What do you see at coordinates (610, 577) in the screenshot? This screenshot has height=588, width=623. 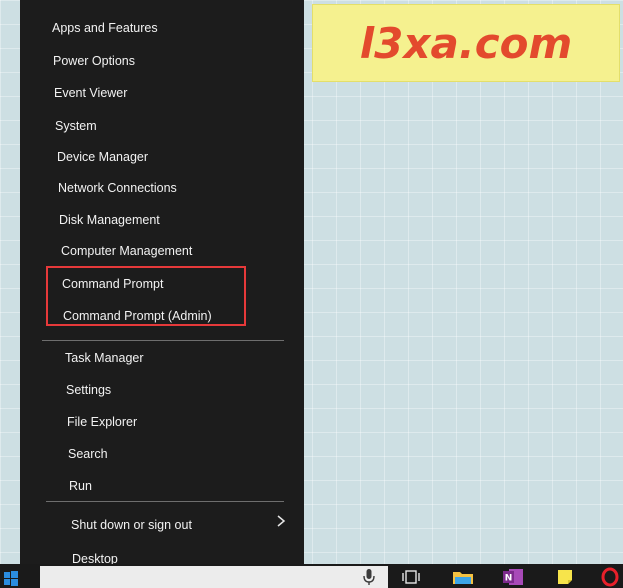 I see `opera-icon` at bounding box center [610, 577].